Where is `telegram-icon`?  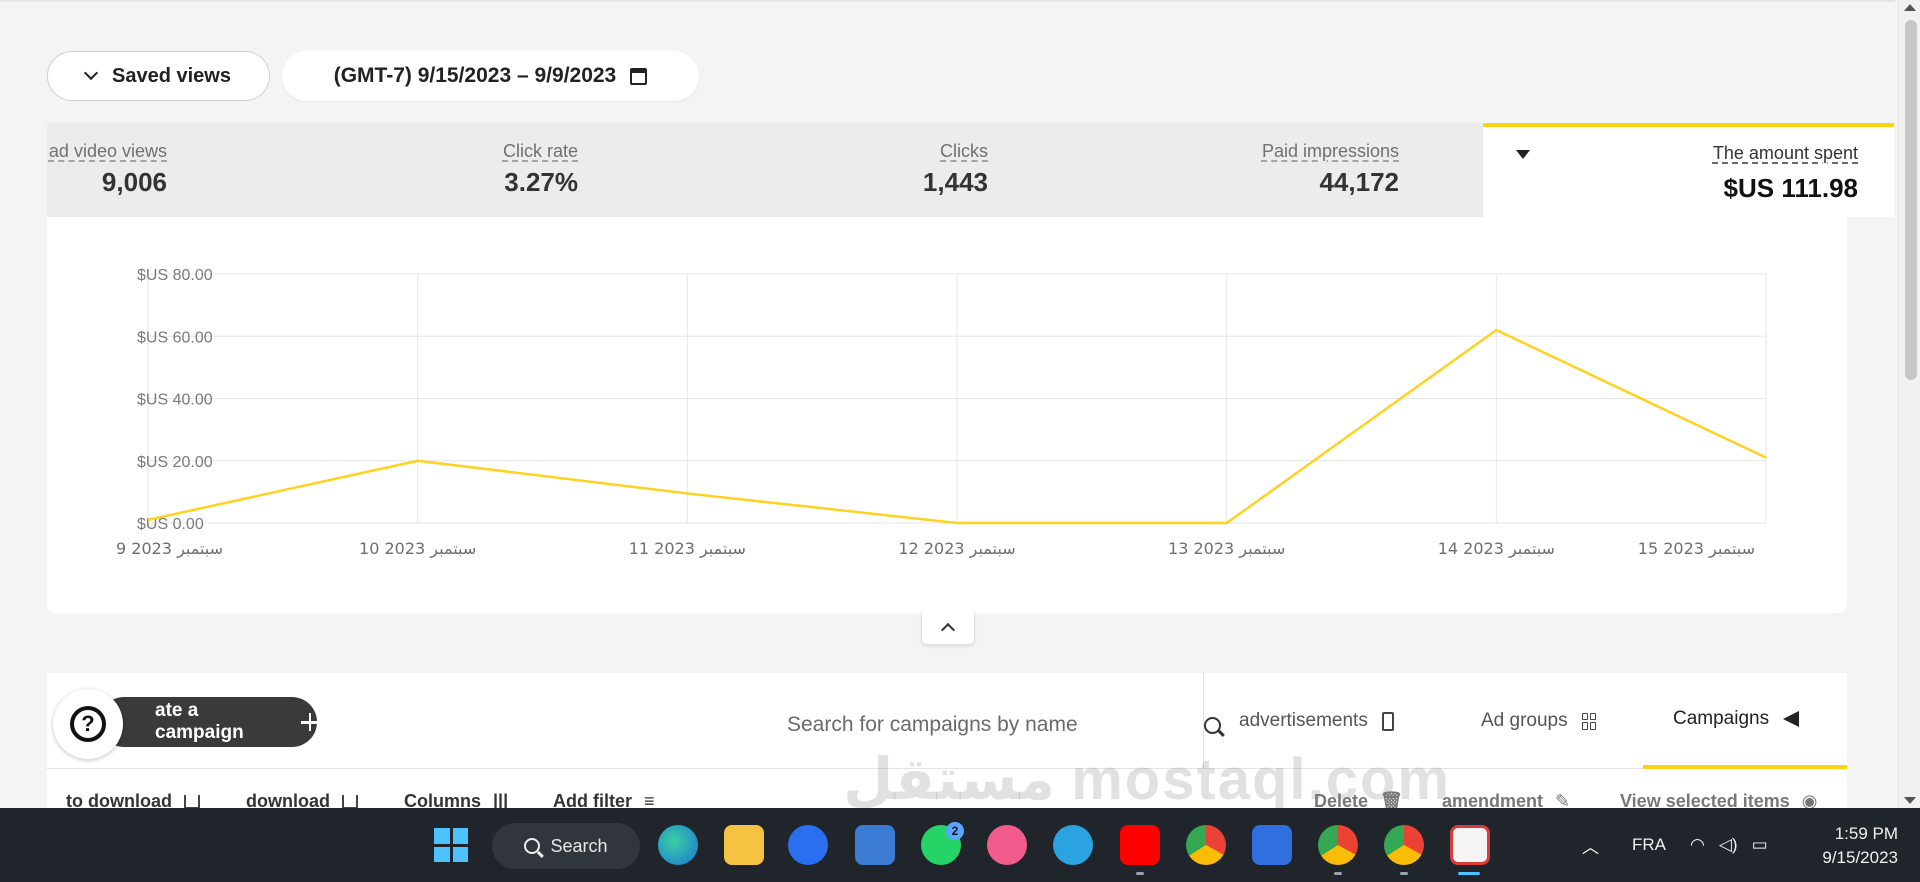
telegram-icon is located at coordinates (1073, 845).